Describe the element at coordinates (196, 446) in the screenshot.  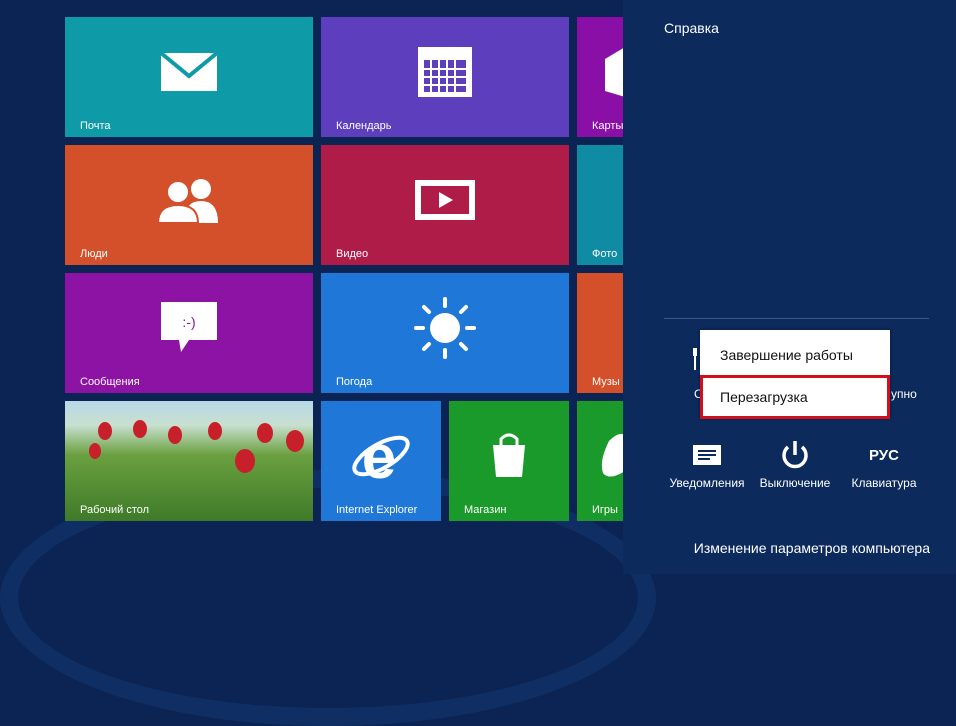
I see `desktop-icon` at that location.